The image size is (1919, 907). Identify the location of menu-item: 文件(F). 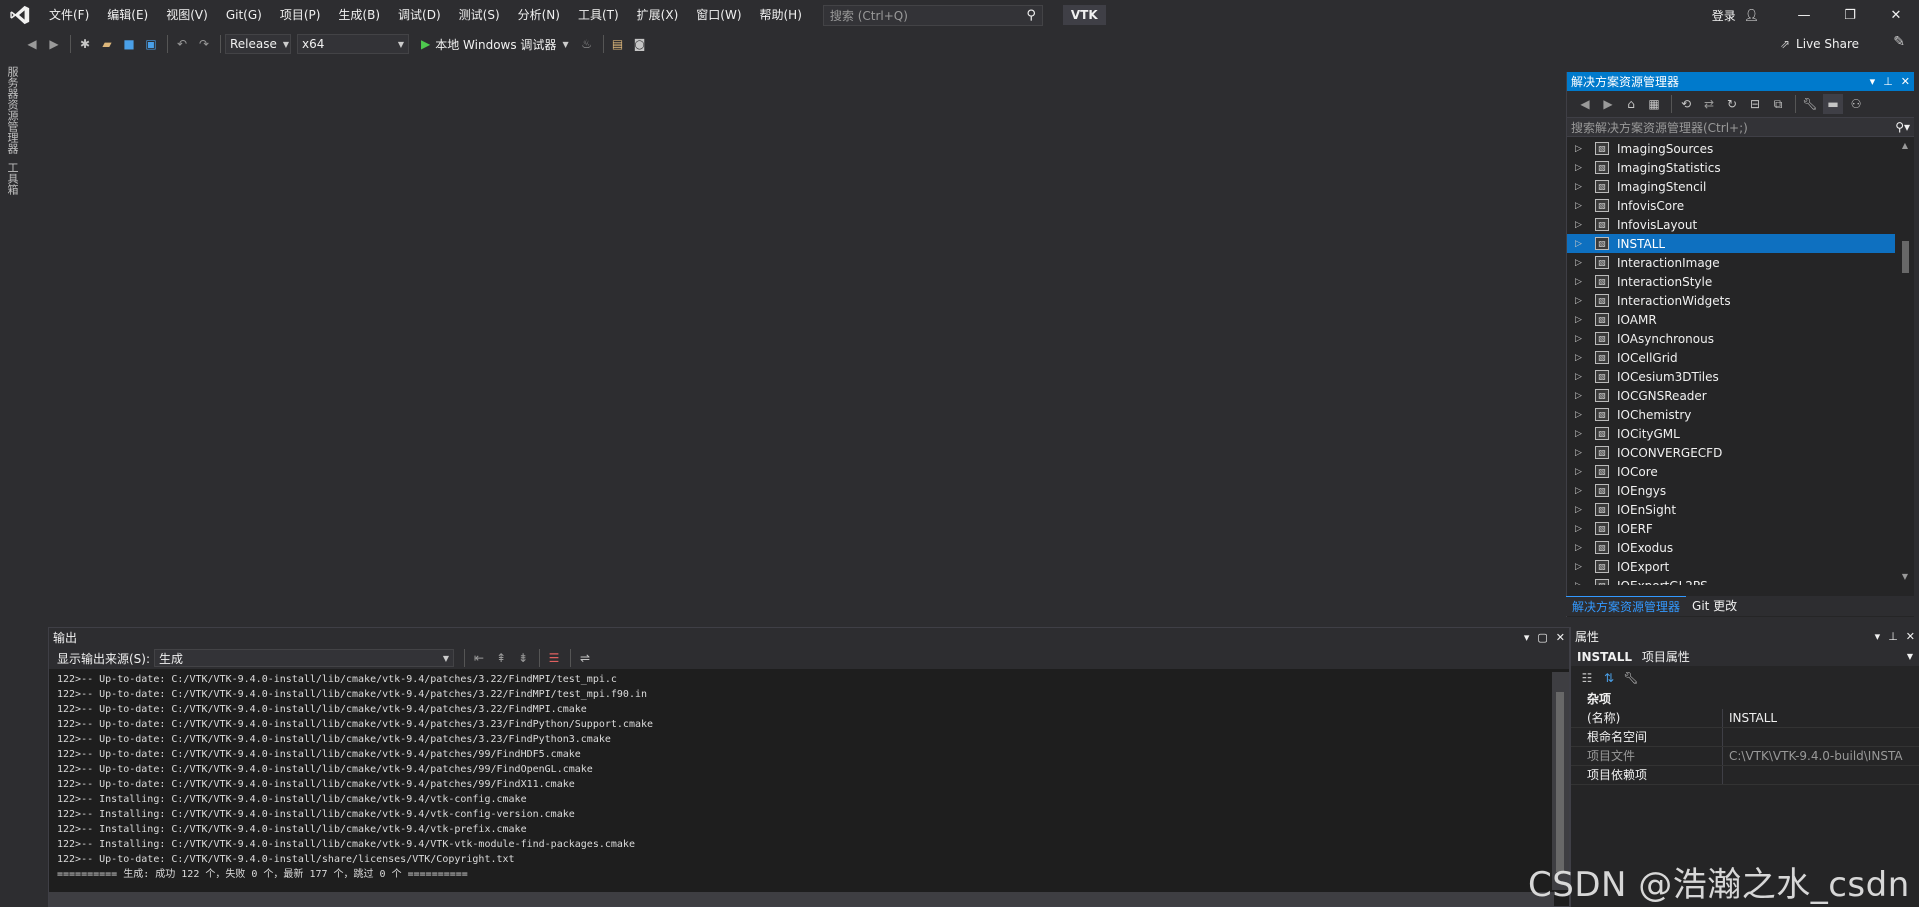
(69, 15).